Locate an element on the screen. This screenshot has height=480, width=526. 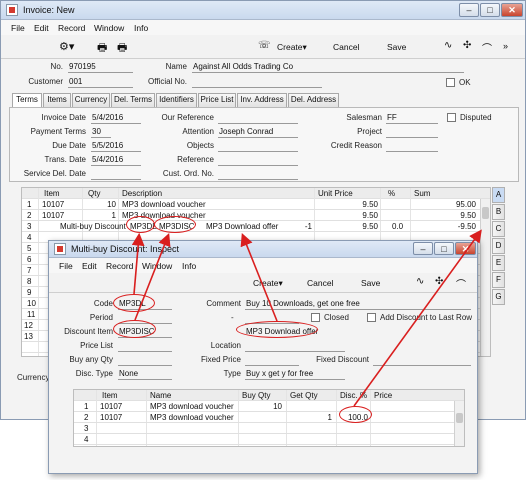
col-percent: % is located at coordinates (391, 193).